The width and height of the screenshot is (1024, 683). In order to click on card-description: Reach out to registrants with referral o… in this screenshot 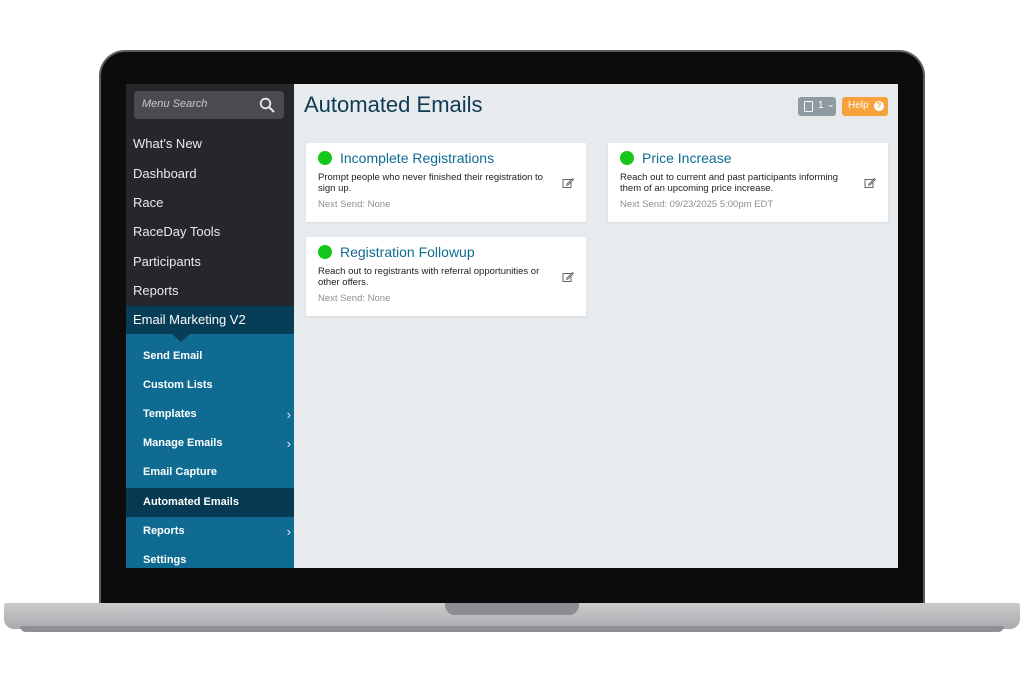, I will do `click(429, 277)`.